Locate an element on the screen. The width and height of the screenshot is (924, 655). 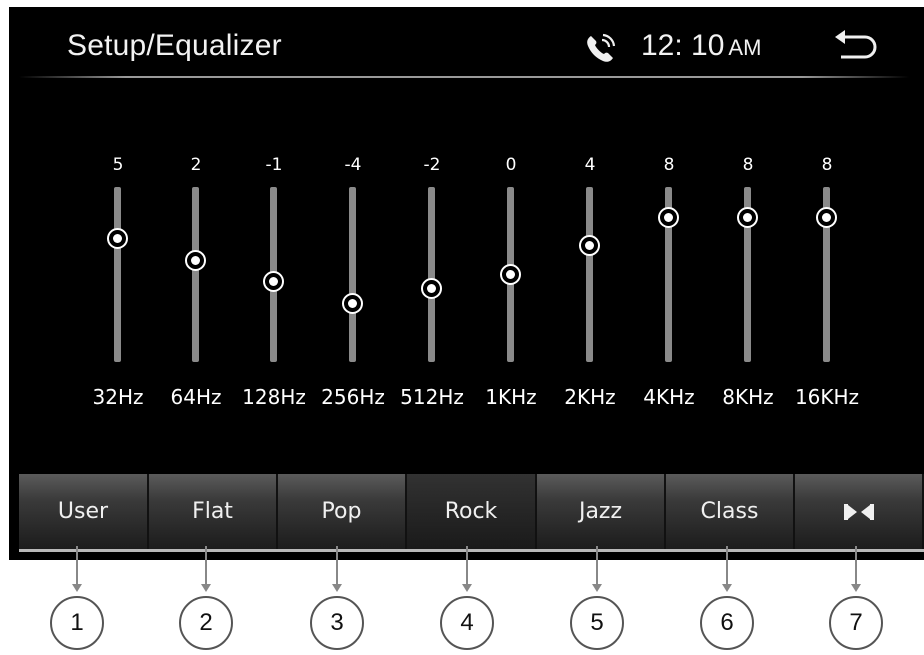
eq-band: 8 8KHz is located at coordinates (748, 208).